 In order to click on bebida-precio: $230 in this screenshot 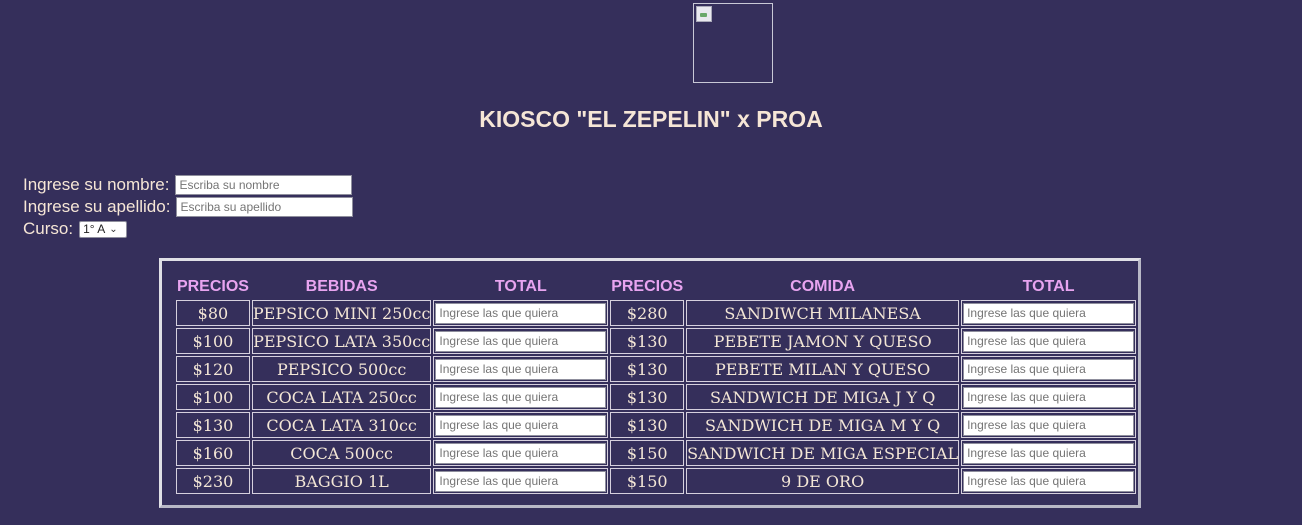, I will do `click(213, 481)`.